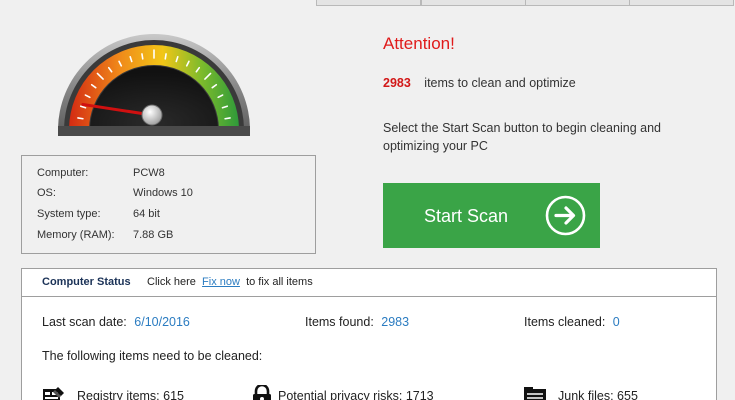  Describe the element at coordinates (466, 216) in the screenshot. I see `start-scan-label: Start Scan` at that location.